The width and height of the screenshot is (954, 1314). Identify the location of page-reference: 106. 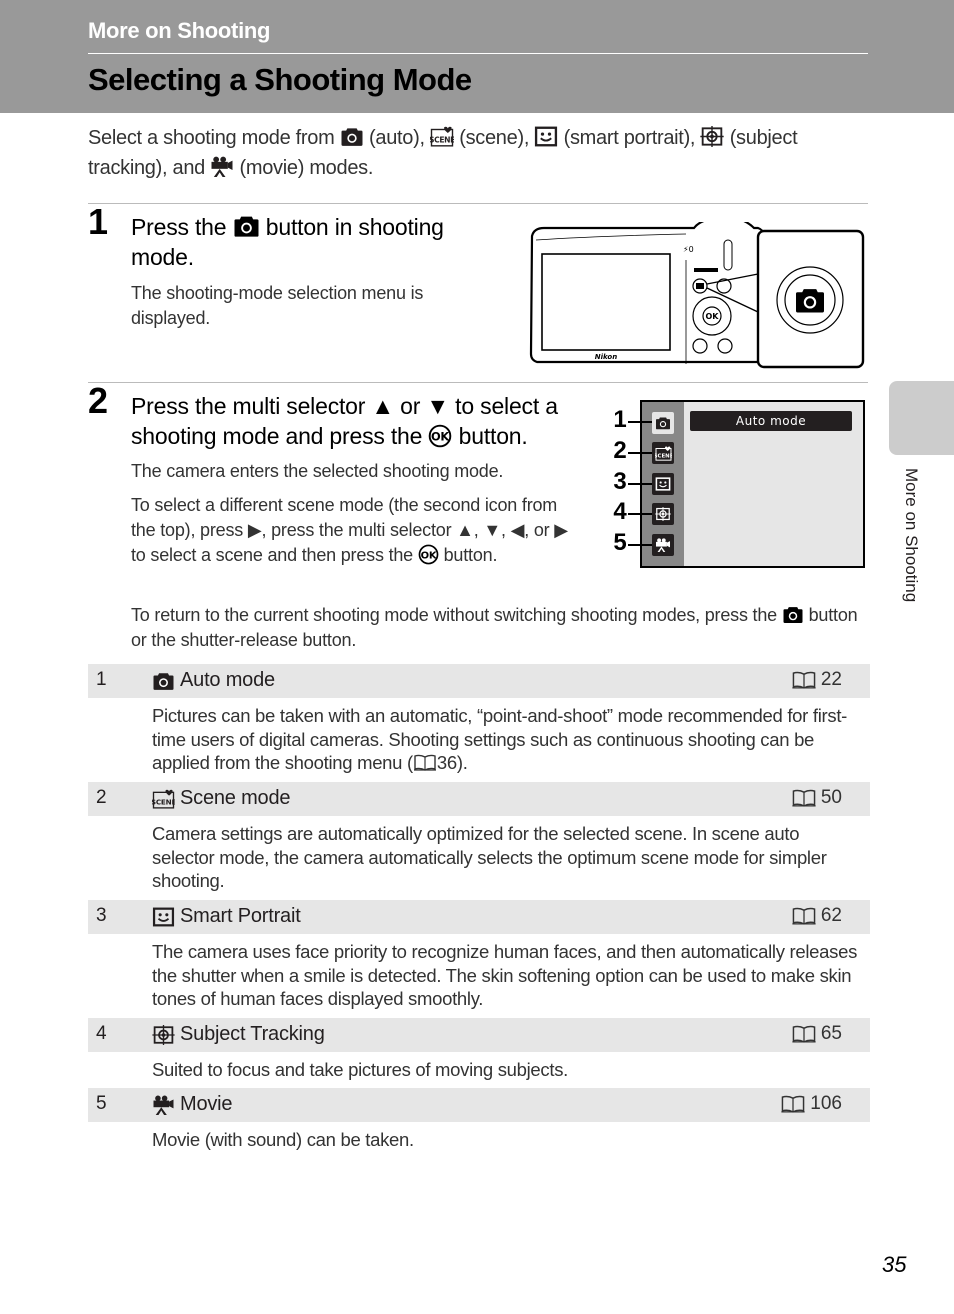
(811, 1104).